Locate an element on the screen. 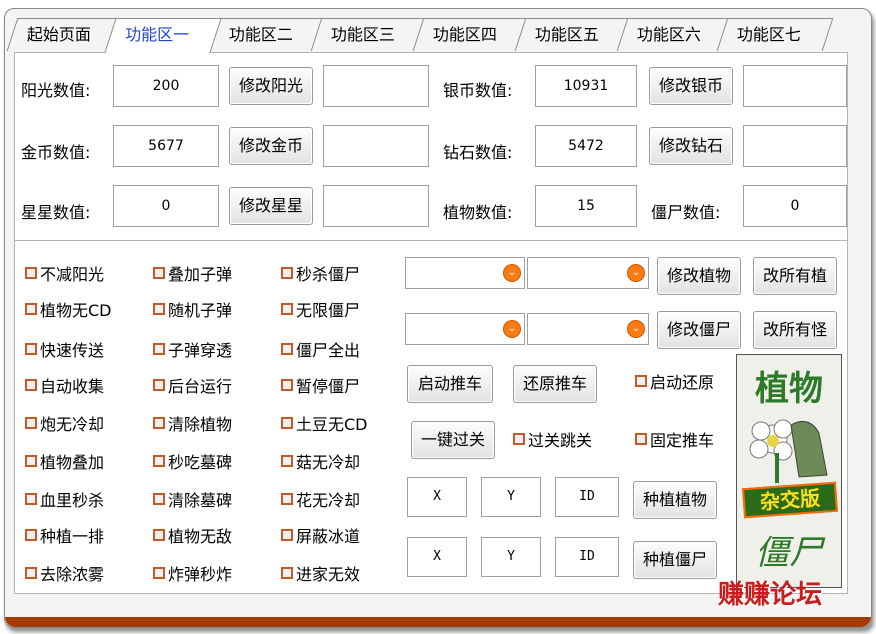 The height and width of the screenshot is (634, 876). checkbox-clear-plants: 清除植物 is located at coordinates (192, 423).